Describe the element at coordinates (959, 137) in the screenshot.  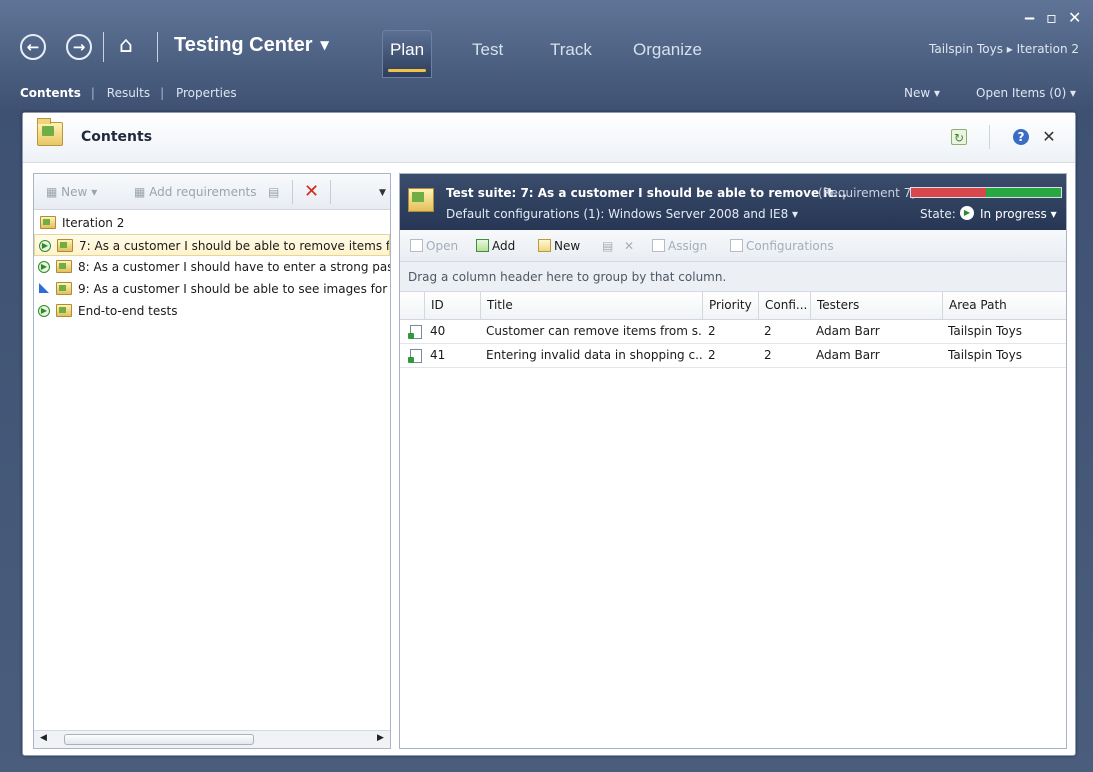
I see `refresh-icon: ↻` at that location.